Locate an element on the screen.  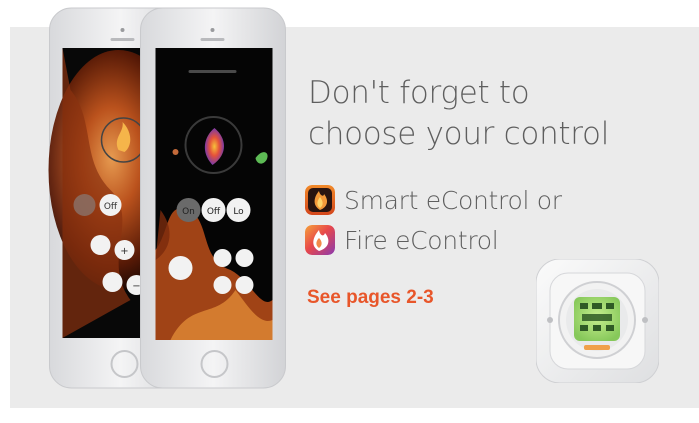
smart-econtrol-label: Smart eControl or is located at coordinates (453, 200).